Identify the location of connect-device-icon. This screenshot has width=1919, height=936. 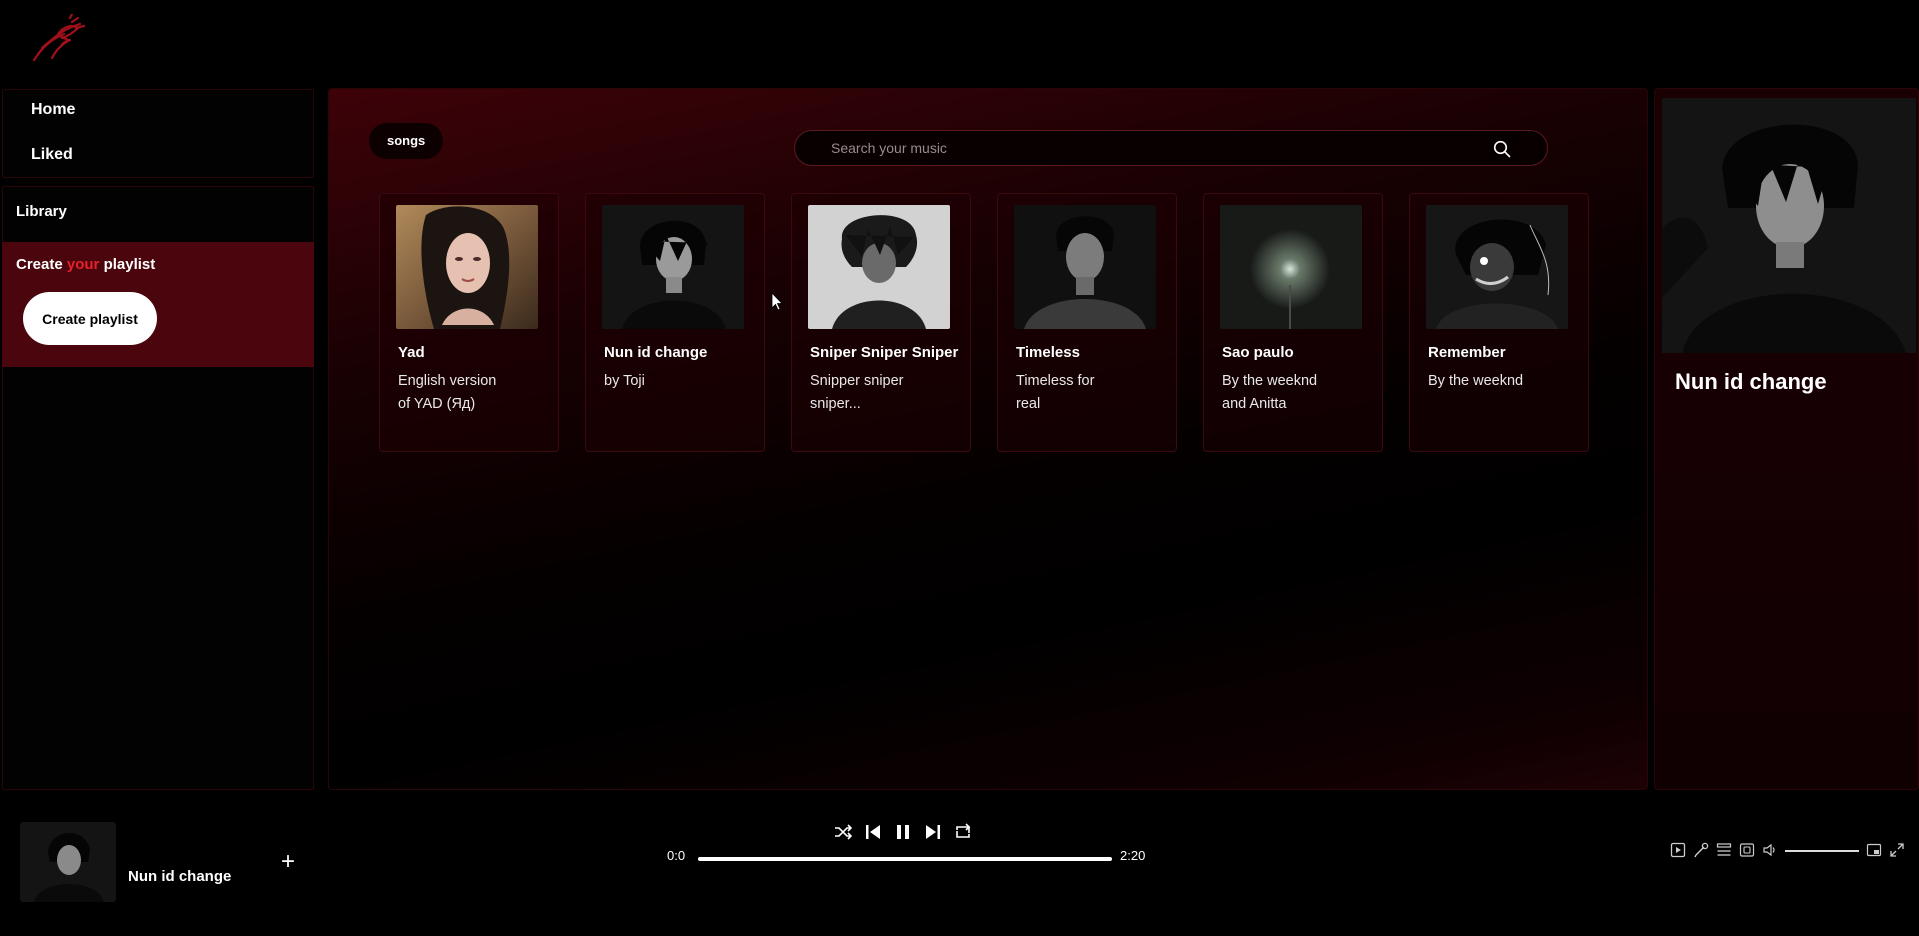
(1747, 850).